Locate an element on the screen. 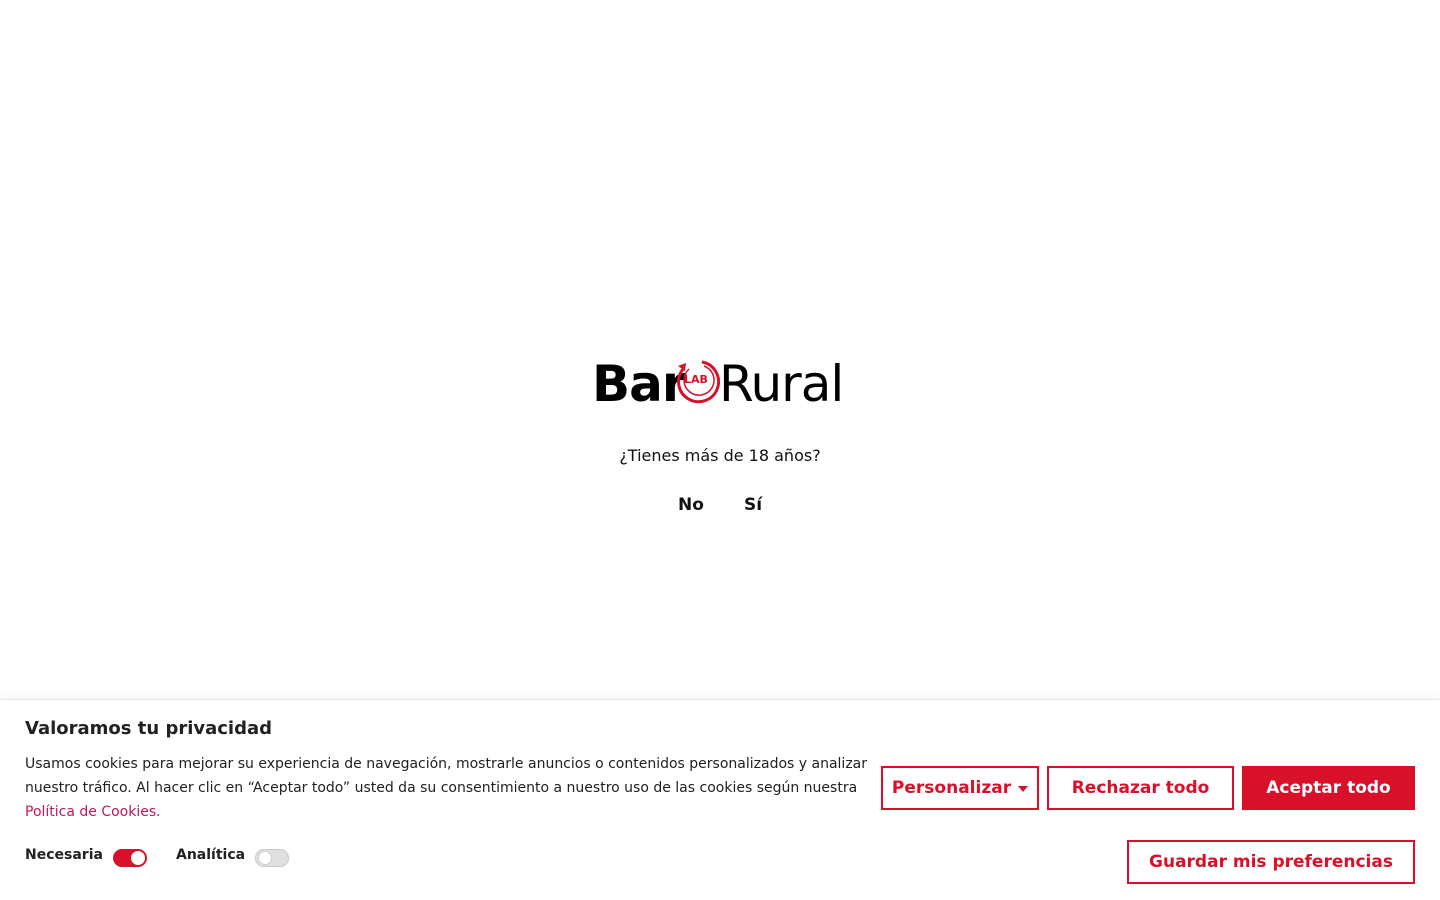 The height and width of the screenshot is (900, 1440). barrural-lab-logo: Bar LAB Rural is located at coordinates (722, 383).